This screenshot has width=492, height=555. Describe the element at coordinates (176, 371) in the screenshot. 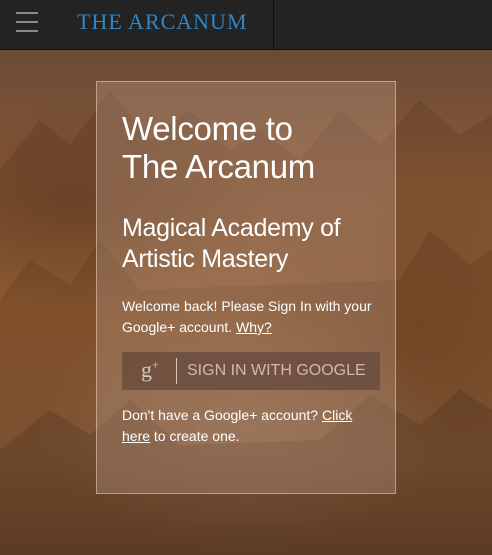

I see `button-separator` at that location.